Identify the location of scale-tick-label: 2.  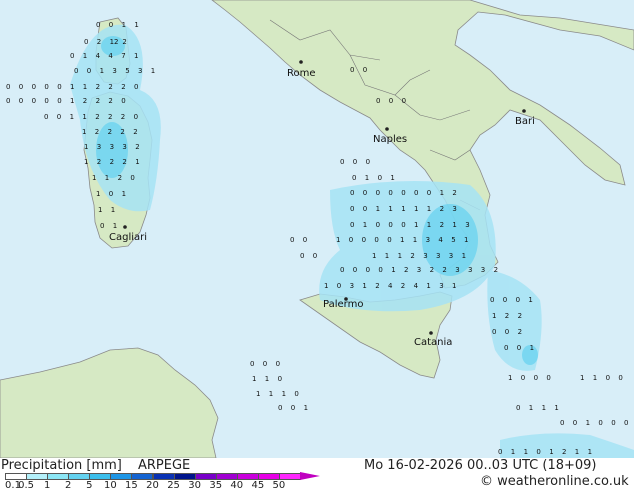
(68, 485).